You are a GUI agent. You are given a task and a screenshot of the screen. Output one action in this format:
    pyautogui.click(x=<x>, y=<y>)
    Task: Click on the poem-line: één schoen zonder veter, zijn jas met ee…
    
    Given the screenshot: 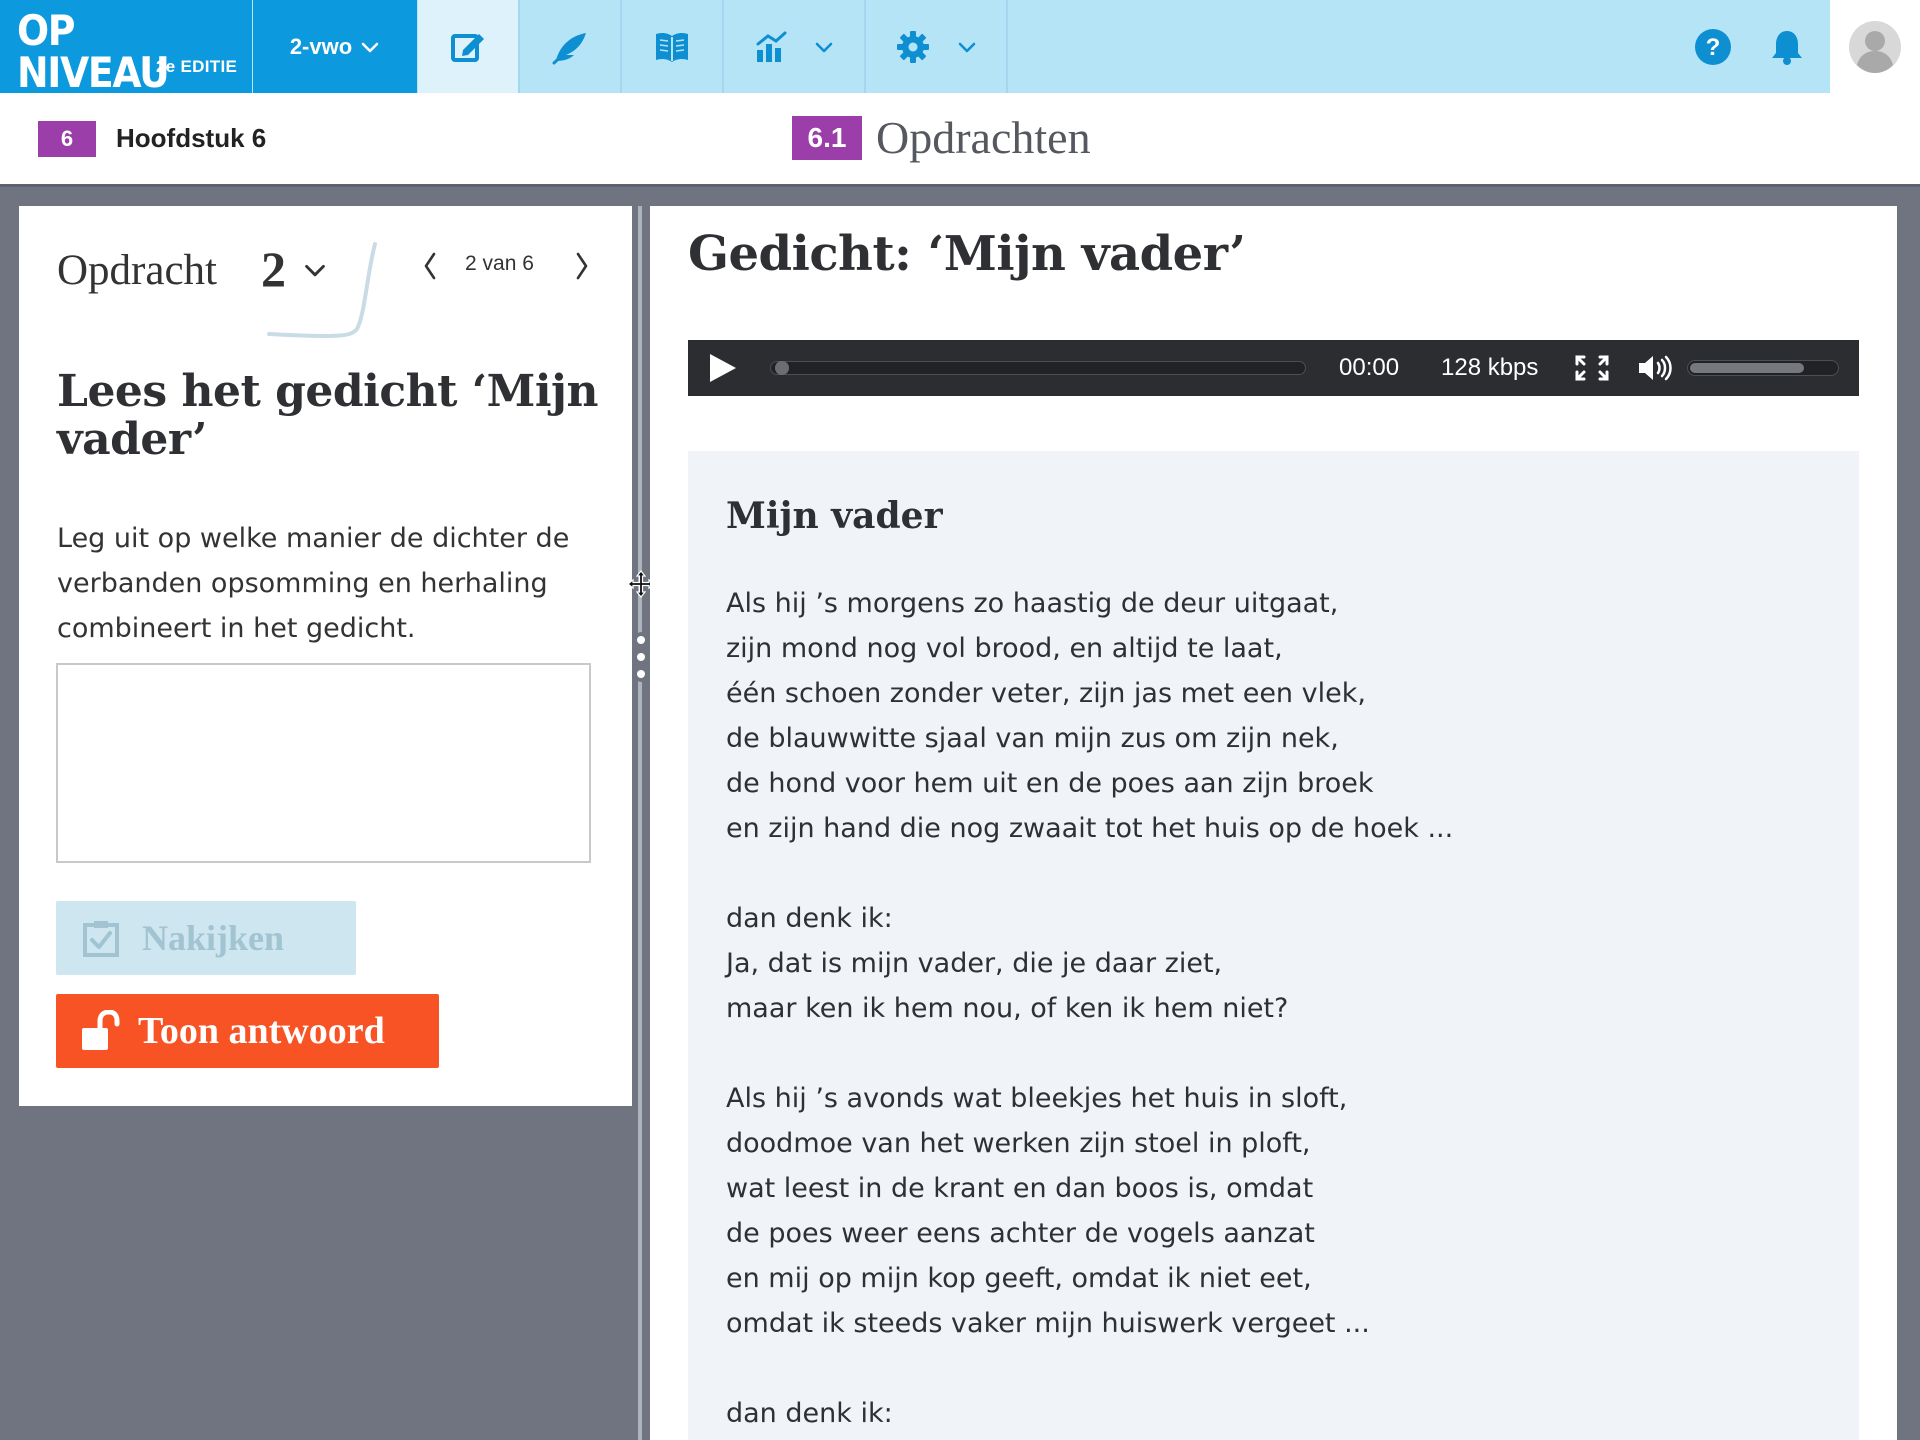 What is the action you would take?
    pyautogui.click(x=1046, y=693)
    